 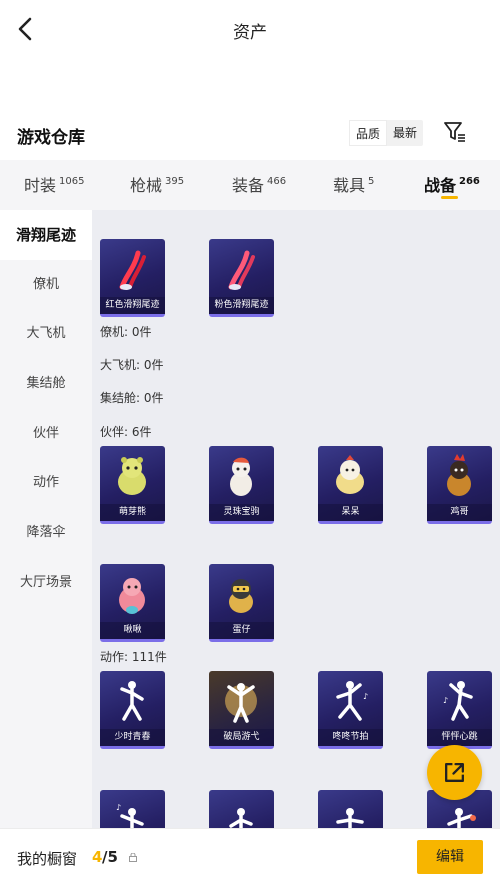 I want to click on item-card-action-1: 少时青春, so click(x=132, y=710).